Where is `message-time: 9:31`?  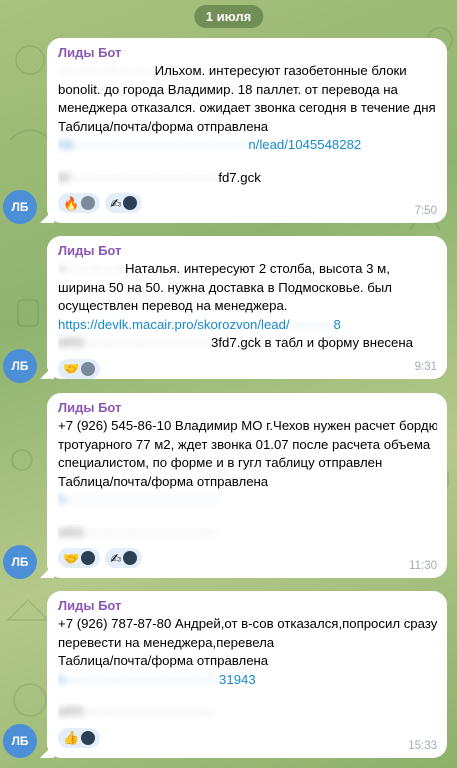 message-time: 9:31 is located at coordinates (425, 367).